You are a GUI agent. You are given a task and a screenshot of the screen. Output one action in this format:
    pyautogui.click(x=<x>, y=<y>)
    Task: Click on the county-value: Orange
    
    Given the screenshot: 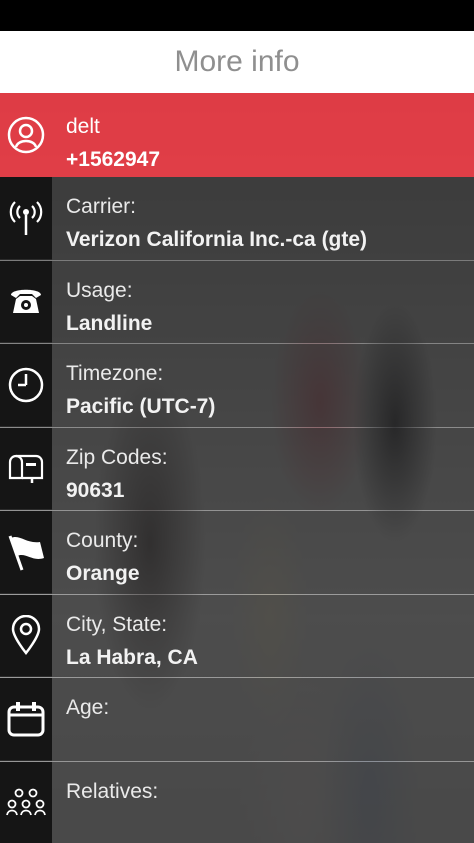 What is the action you would take?
    pyautogui.click(x=103, y=573)
    